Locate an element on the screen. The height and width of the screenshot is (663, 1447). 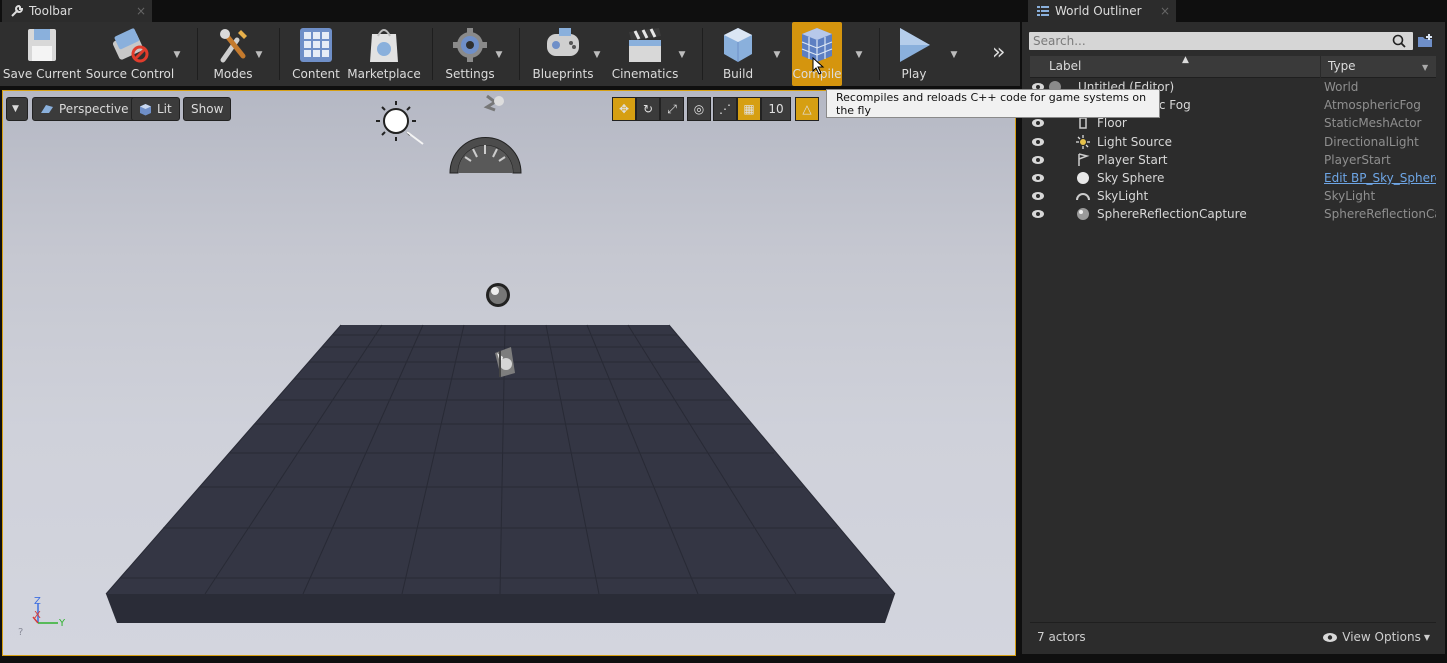
rotate-tool-icon: ↻ is located at coordinates (648, 109).